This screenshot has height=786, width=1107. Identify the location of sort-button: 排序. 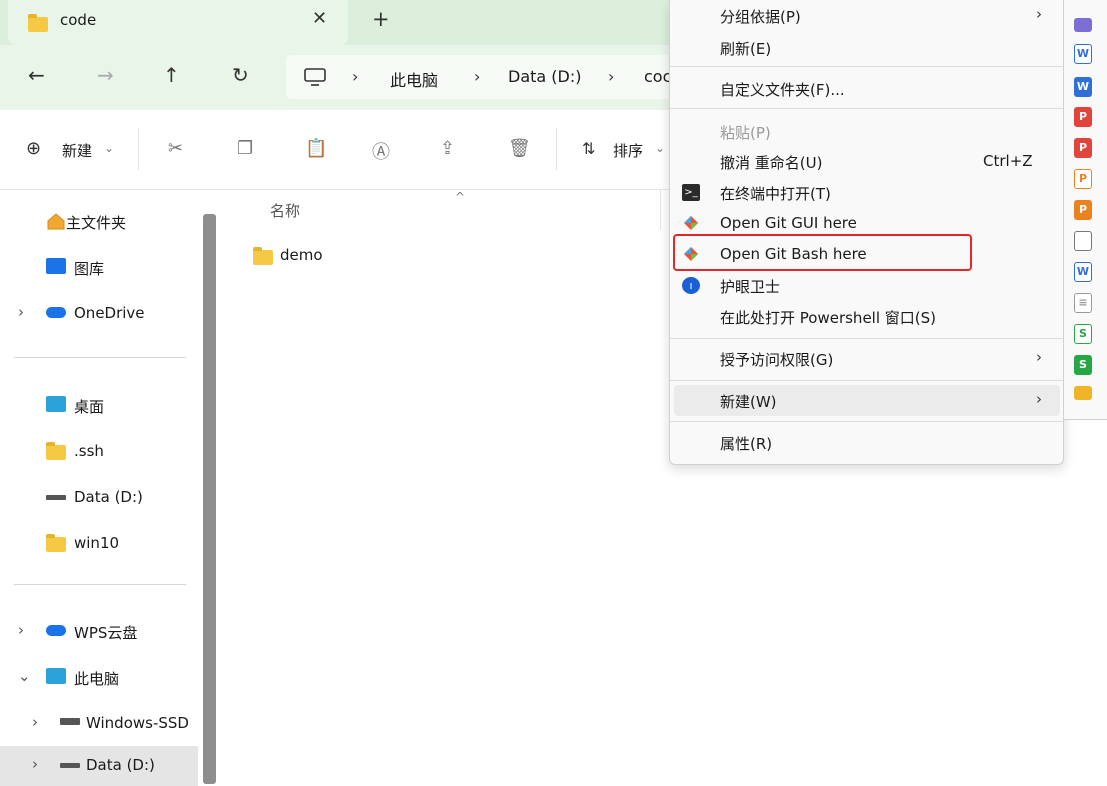
(628, 150).